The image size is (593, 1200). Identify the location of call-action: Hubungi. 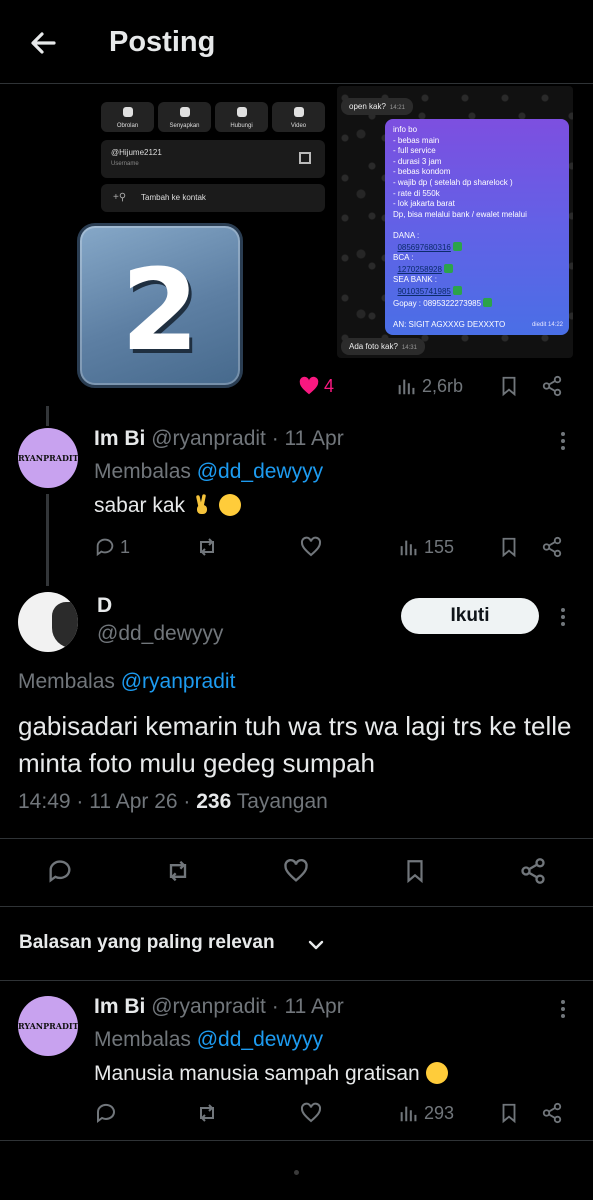
(241, 117).